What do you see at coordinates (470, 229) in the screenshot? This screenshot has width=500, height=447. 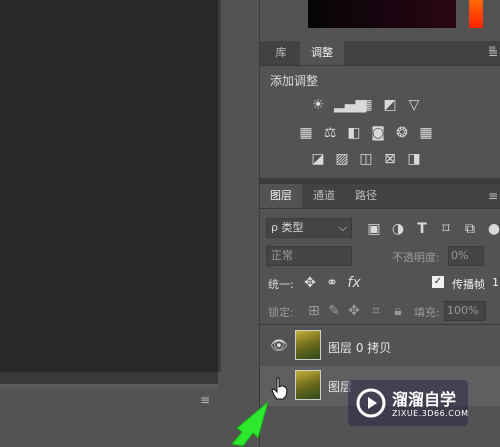 I see `filter-smart-object-icon: ⧉` at bounding box center [470, 229].